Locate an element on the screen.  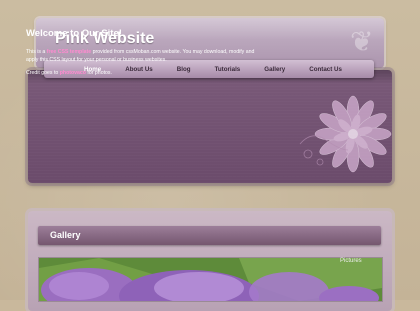
nav-item-blog: Blog is located at coordinates (184, 69).